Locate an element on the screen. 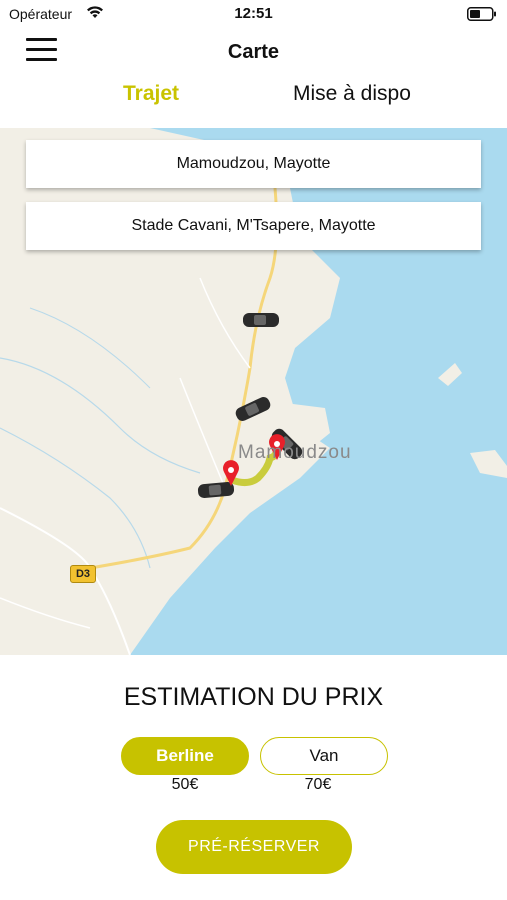 The image size is (507, 900). tab-trajet: Trajet is located at coordinates (151, 94).